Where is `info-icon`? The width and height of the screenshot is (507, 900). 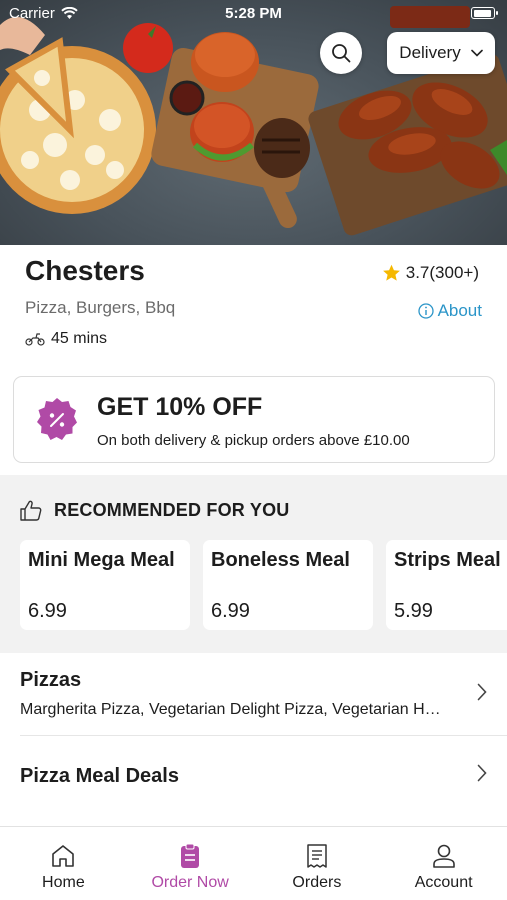
info-icon is located at coordinates (425, 311).